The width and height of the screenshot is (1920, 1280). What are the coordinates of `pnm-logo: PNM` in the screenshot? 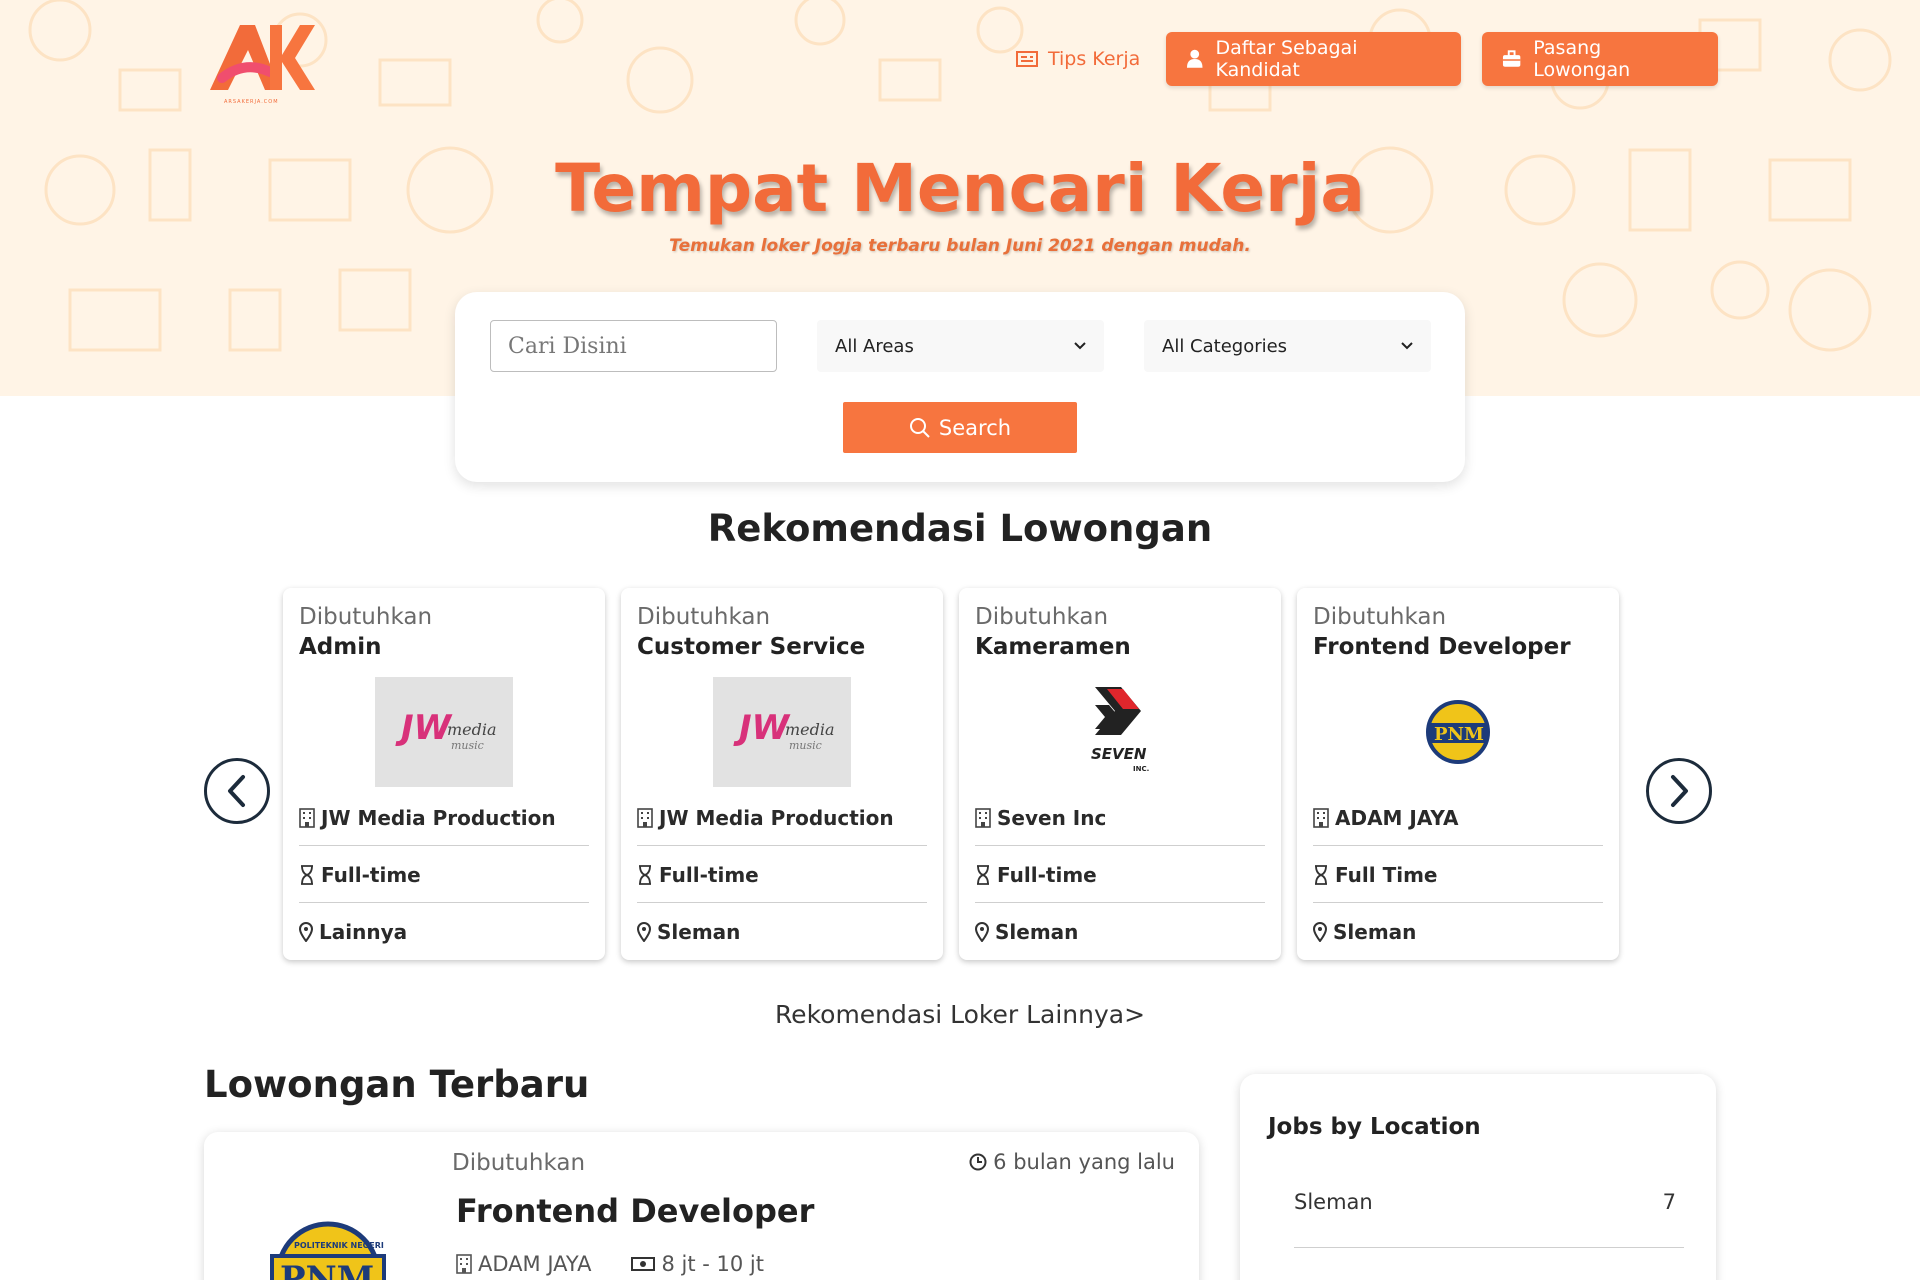 It's located at (1458, 732).